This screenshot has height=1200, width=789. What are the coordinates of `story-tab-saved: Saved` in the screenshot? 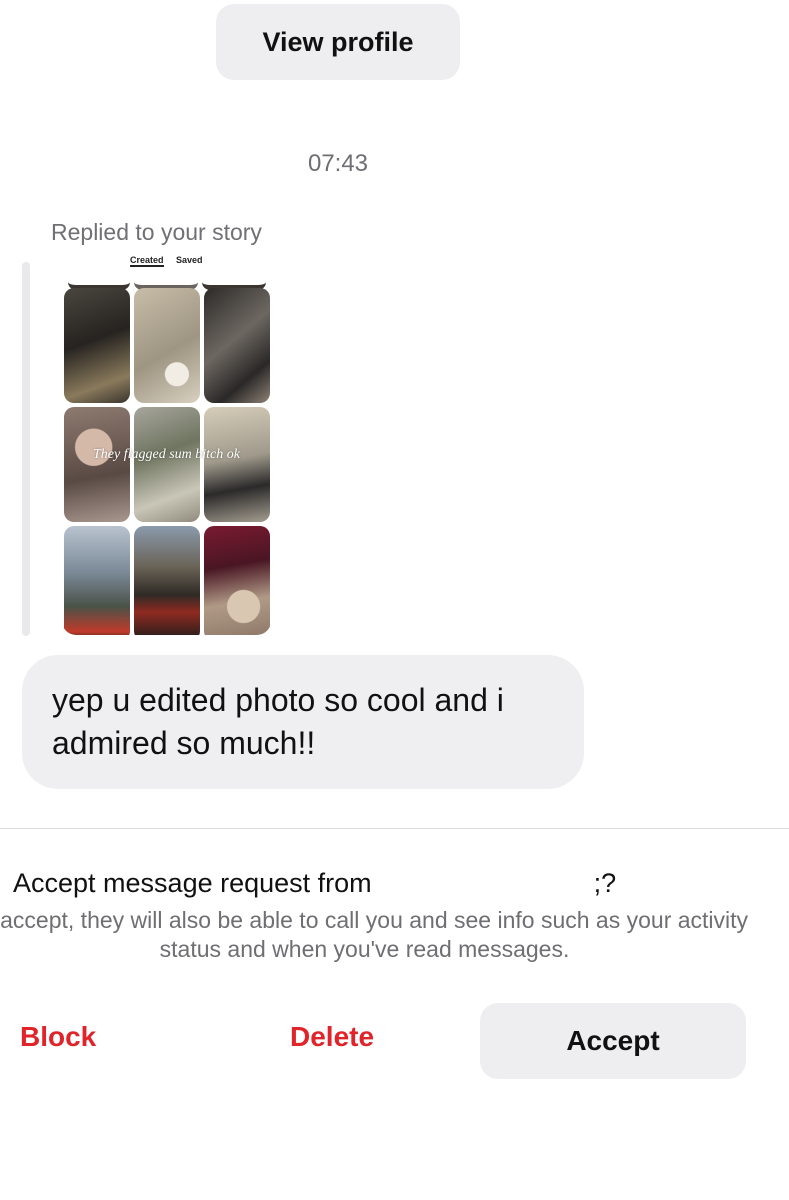 It's located at (189, 260).